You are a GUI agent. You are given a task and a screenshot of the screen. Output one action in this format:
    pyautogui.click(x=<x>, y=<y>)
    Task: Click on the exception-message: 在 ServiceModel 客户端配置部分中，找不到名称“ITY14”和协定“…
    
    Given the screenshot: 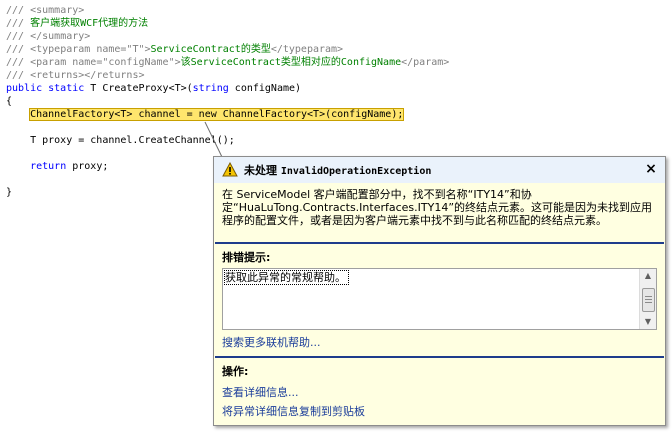 What is the action you would take?
    pyautogui.click(x=437, y=207)
    